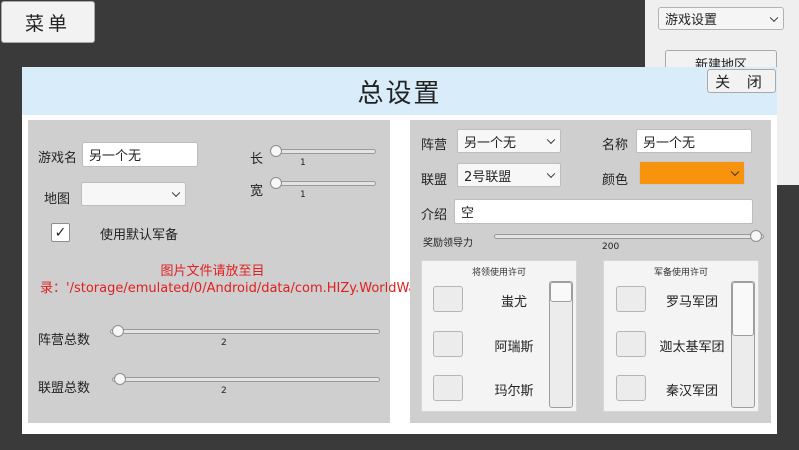 This screenshot has width=799, height=450. I want to click on alliance-total-value: 2, so click(224, 391).